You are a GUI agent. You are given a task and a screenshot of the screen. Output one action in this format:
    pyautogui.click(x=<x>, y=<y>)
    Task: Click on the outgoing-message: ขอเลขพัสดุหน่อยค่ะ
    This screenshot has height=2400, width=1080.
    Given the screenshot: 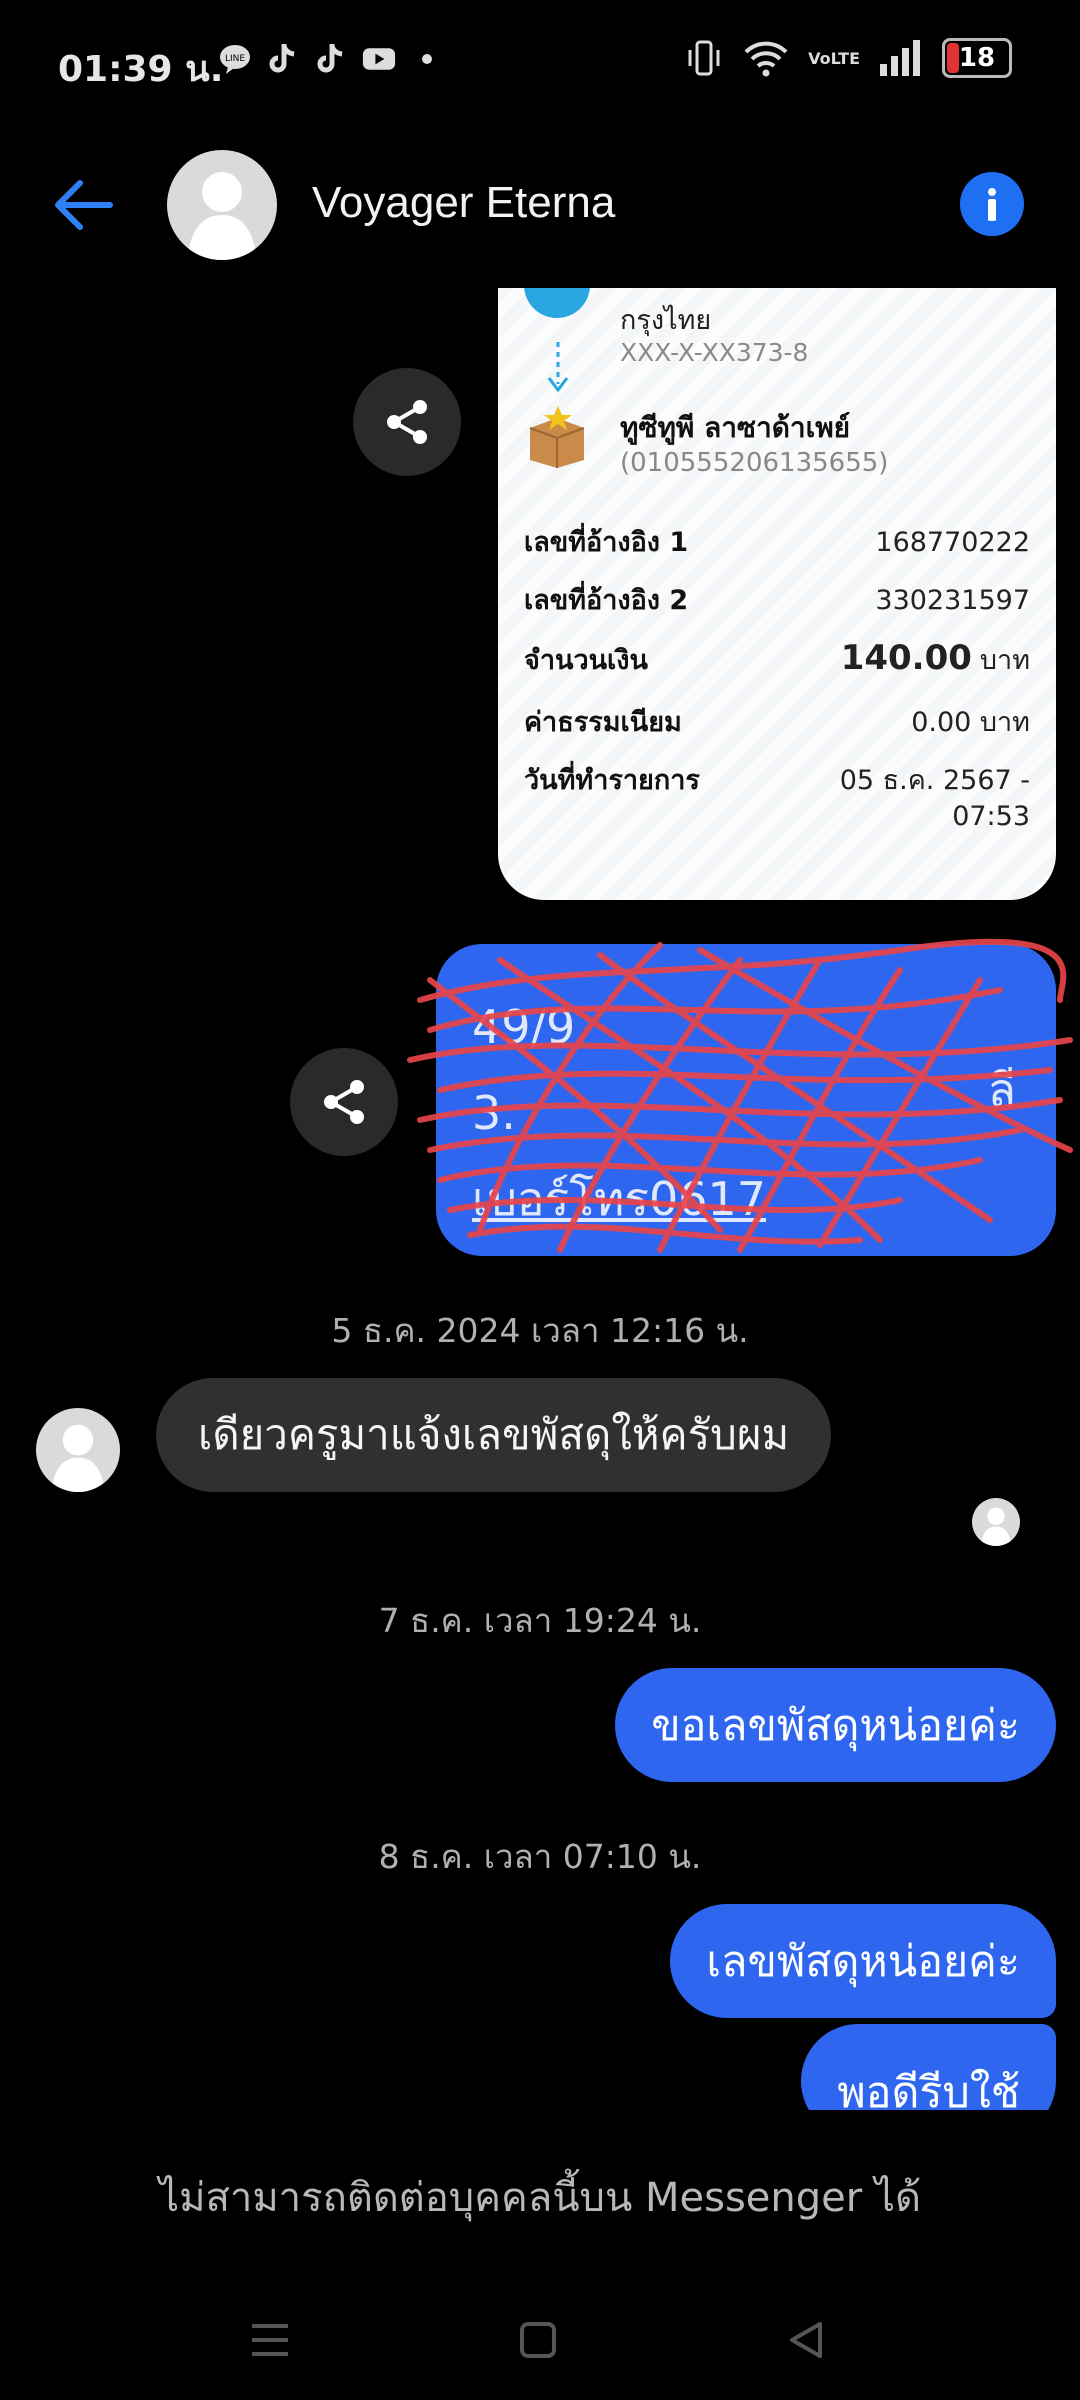 What is the action you would take?
    pyautogui.click(x=835, y=1725)
    